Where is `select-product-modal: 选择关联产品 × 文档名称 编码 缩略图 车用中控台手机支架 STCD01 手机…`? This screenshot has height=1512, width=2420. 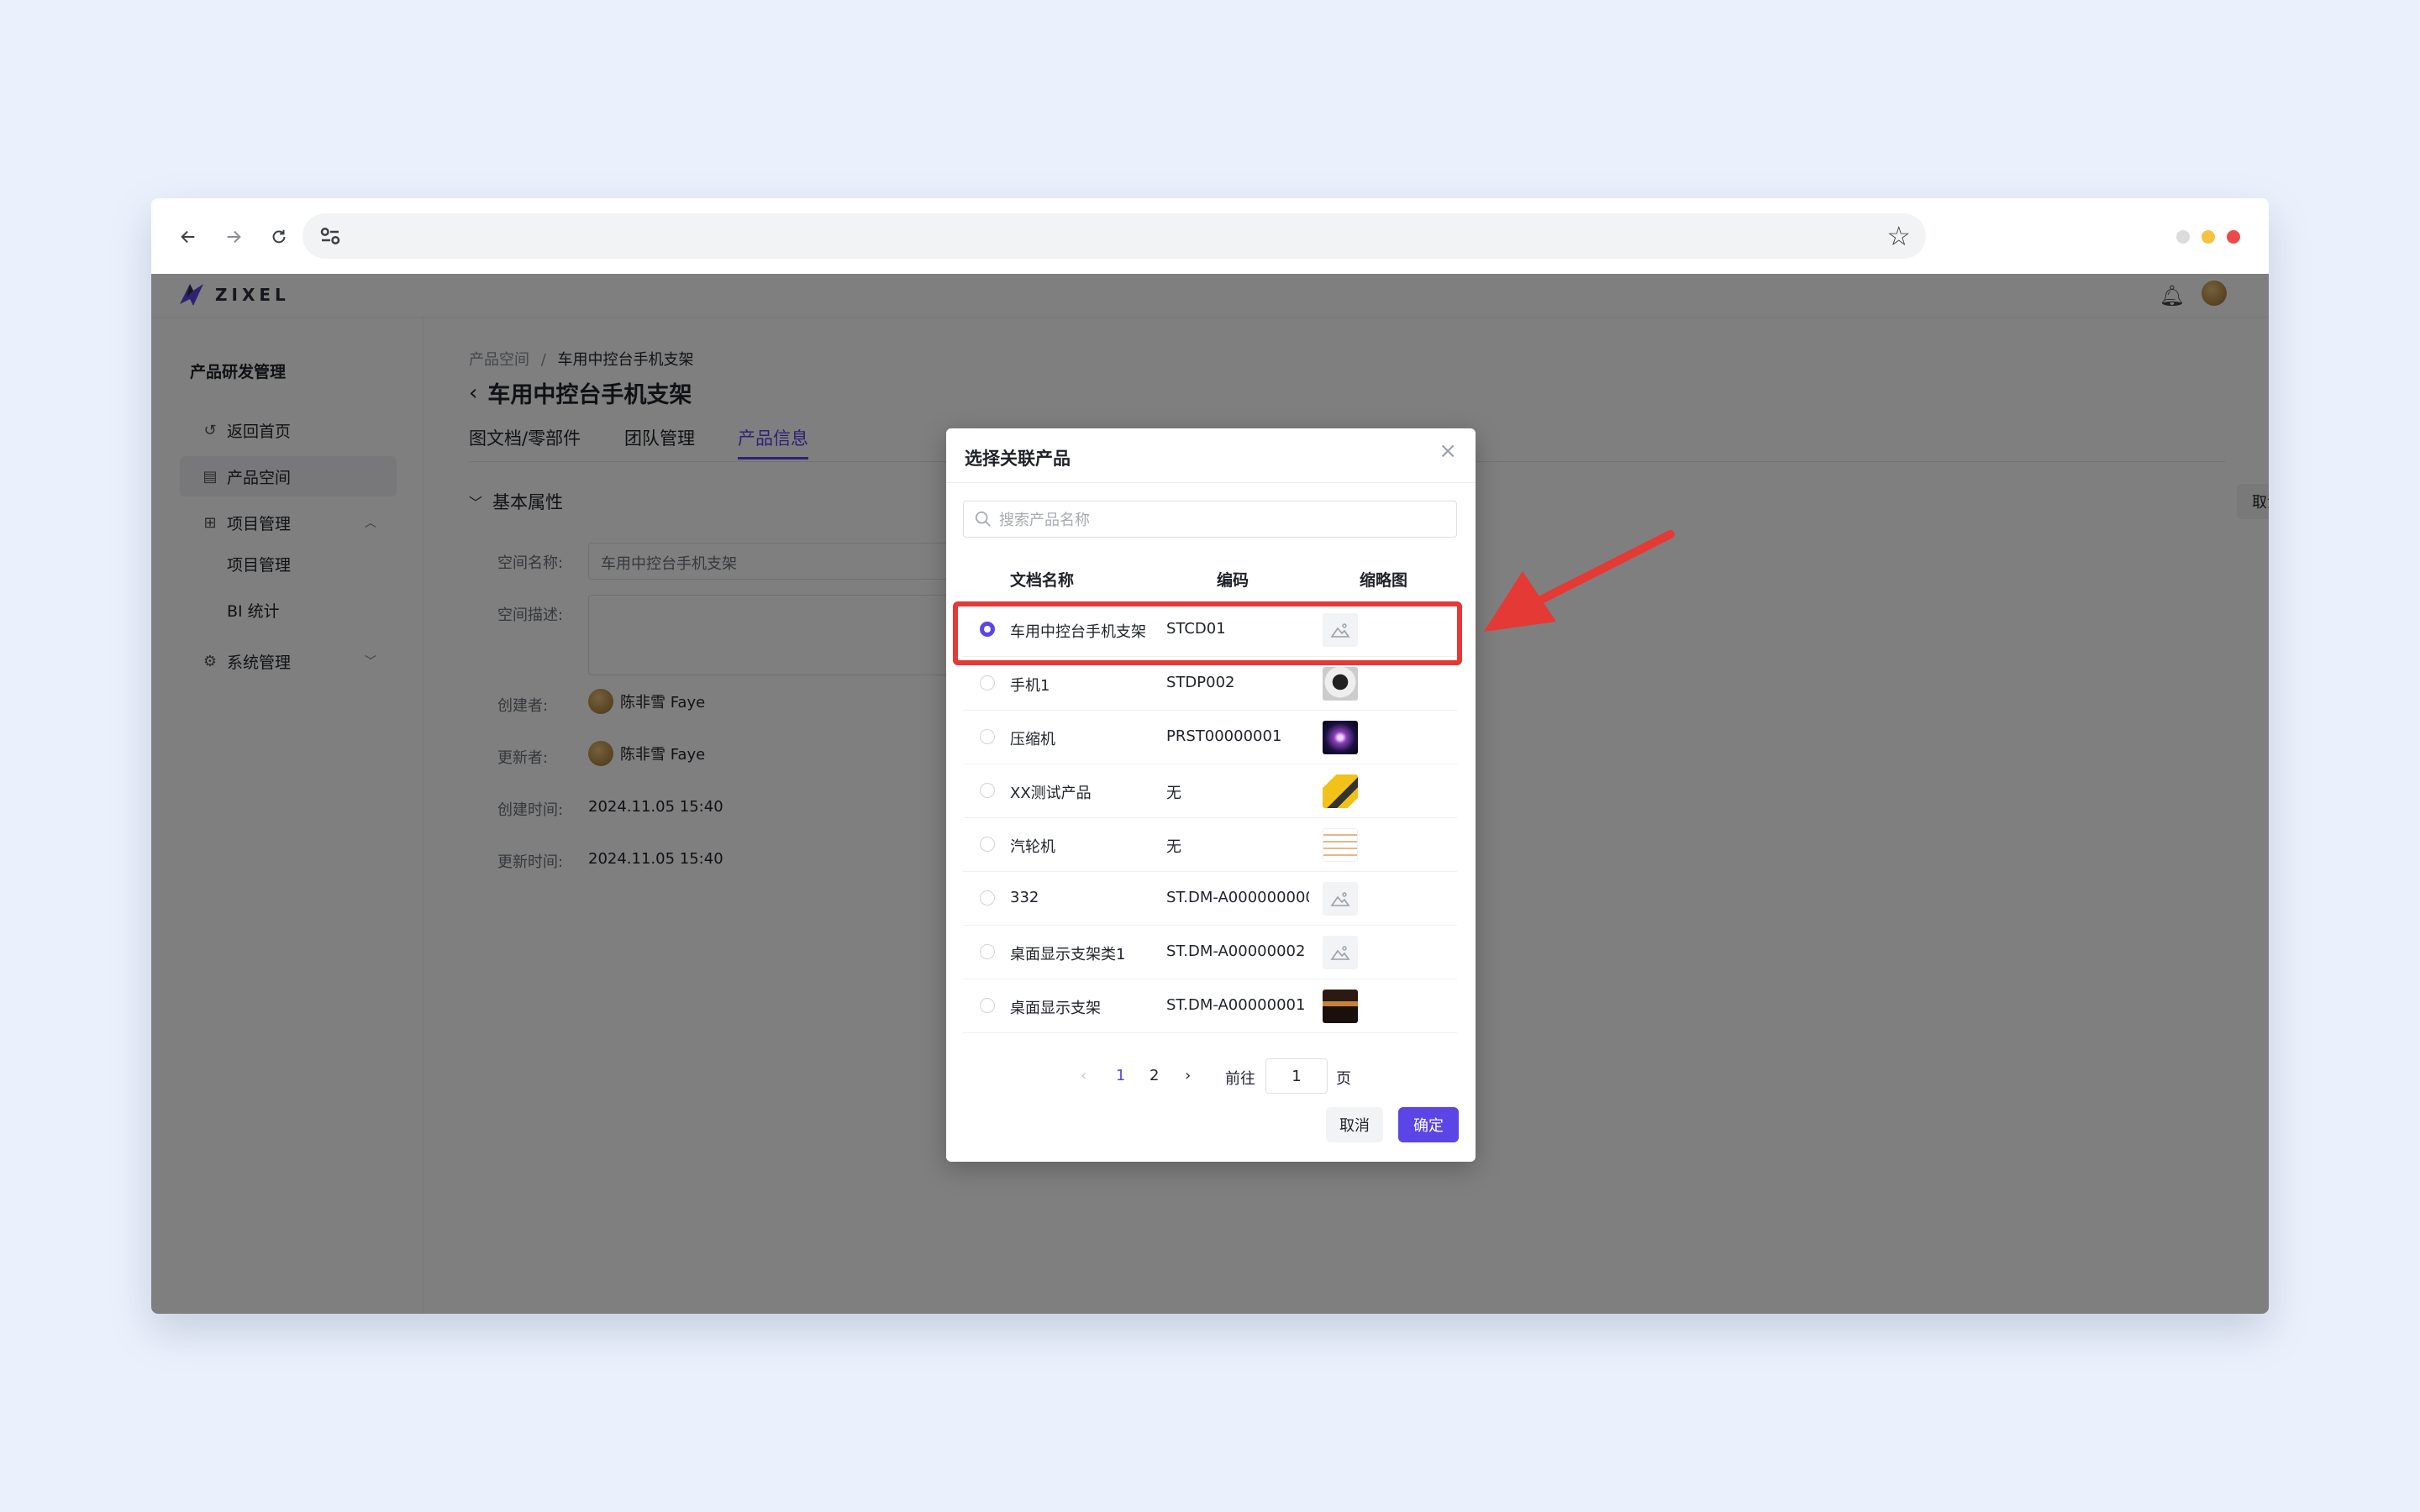
select-product-modal: 选择关联产品 × 文档名称 编码 缩略图 车用中控台手机支架 STCD01 手机… is located at coordinates (1211, 795).